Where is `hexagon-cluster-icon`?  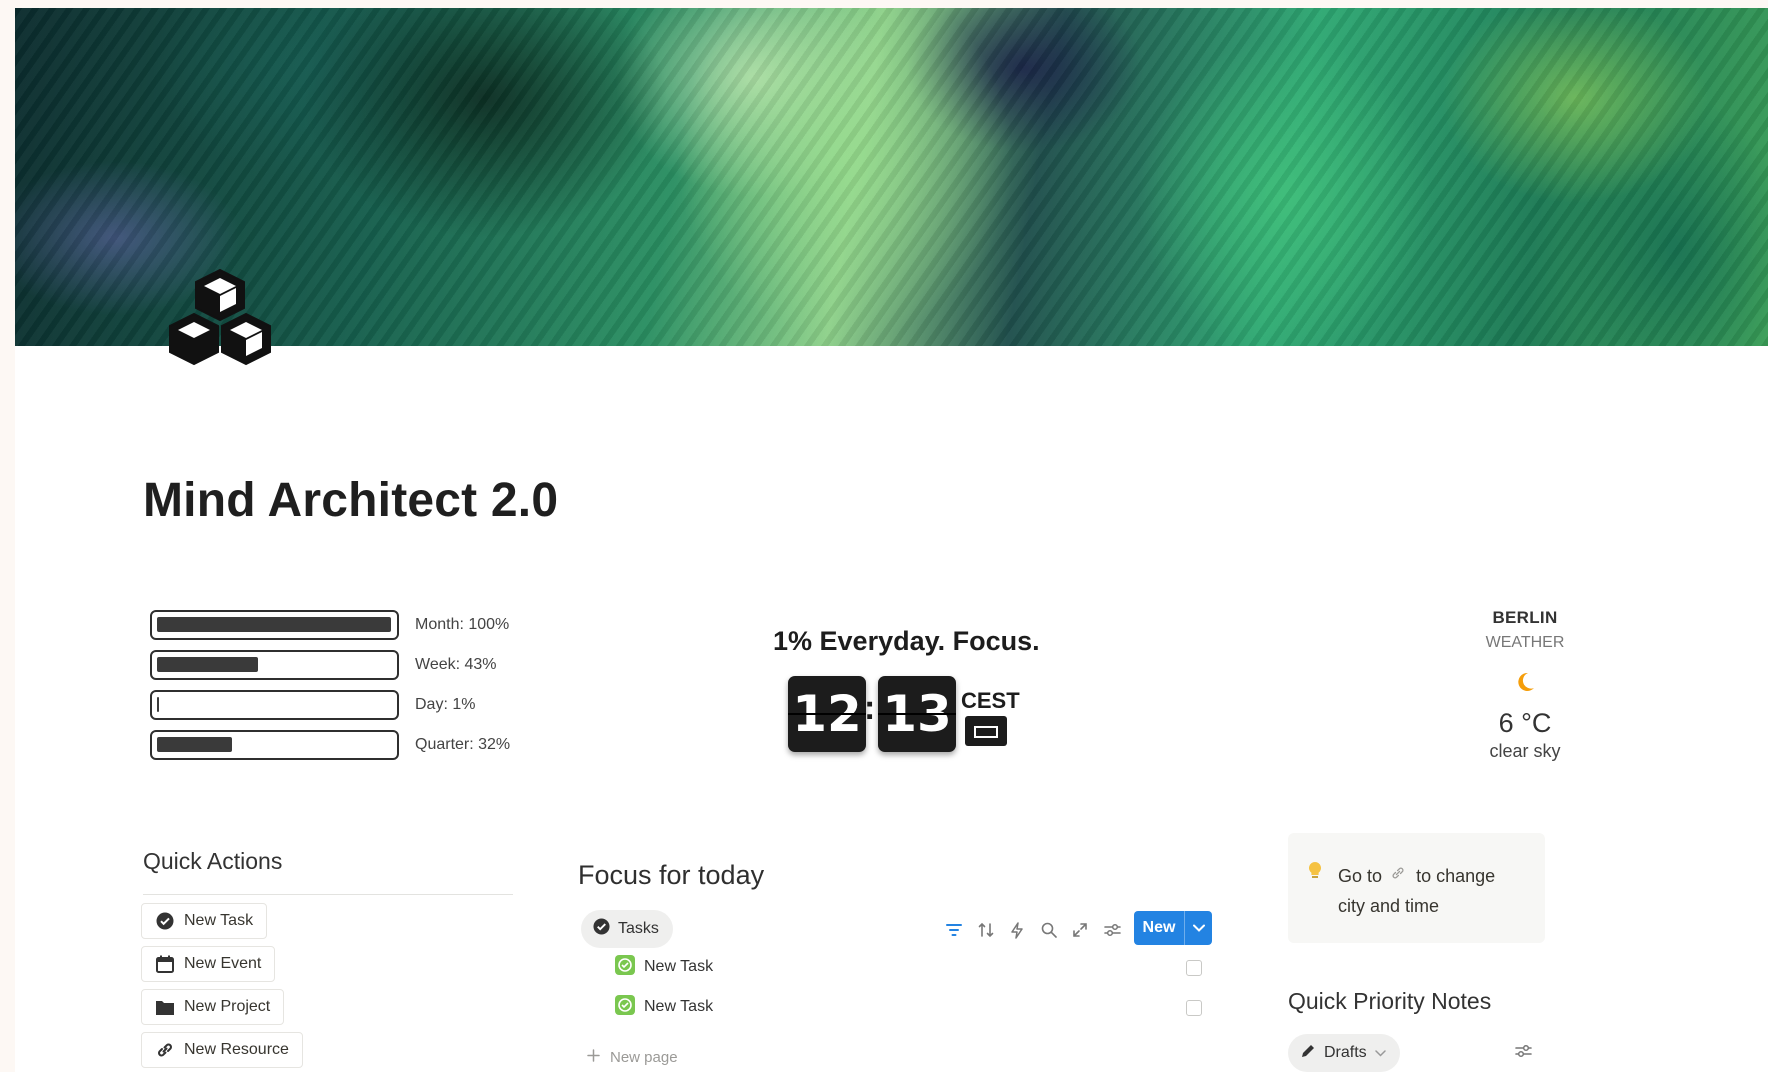
hexagon-cluster-icon is located at coordinates (230, 338).